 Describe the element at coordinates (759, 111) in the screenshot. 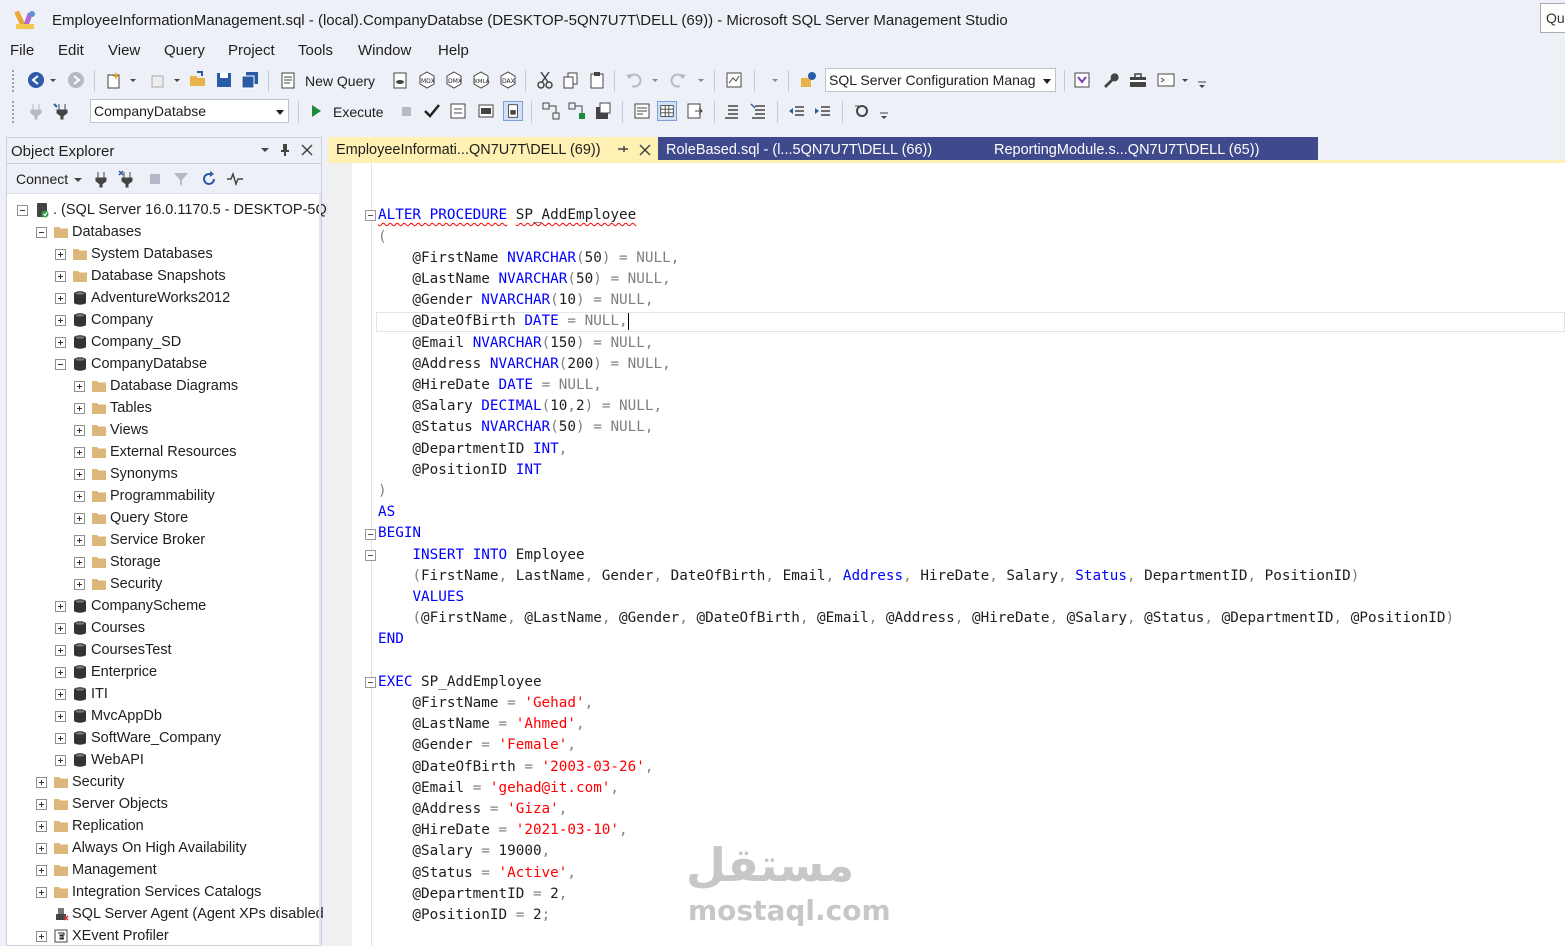

I see `uncomment-lines-icon` at that location.